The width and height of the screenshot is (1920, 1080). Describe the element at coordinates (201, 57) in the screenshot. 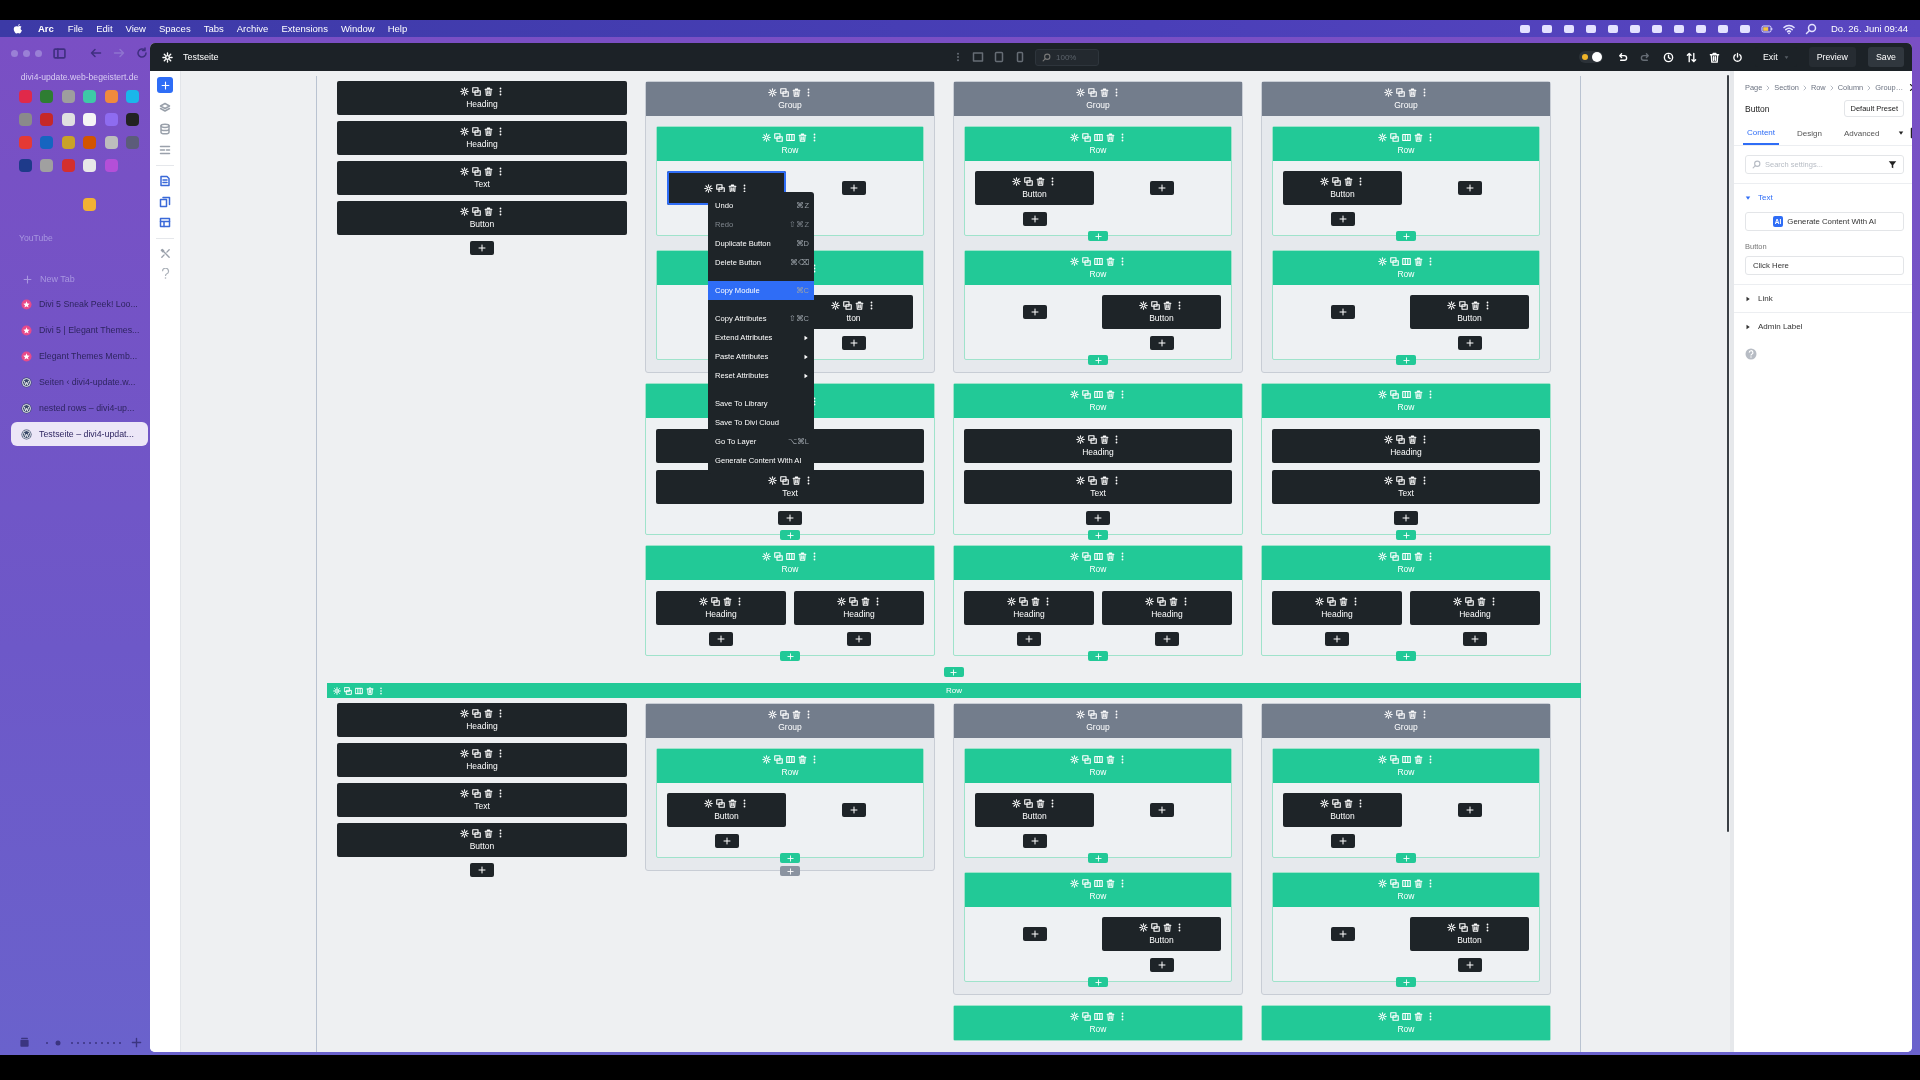

I see `page-title: Testseite` at that location.